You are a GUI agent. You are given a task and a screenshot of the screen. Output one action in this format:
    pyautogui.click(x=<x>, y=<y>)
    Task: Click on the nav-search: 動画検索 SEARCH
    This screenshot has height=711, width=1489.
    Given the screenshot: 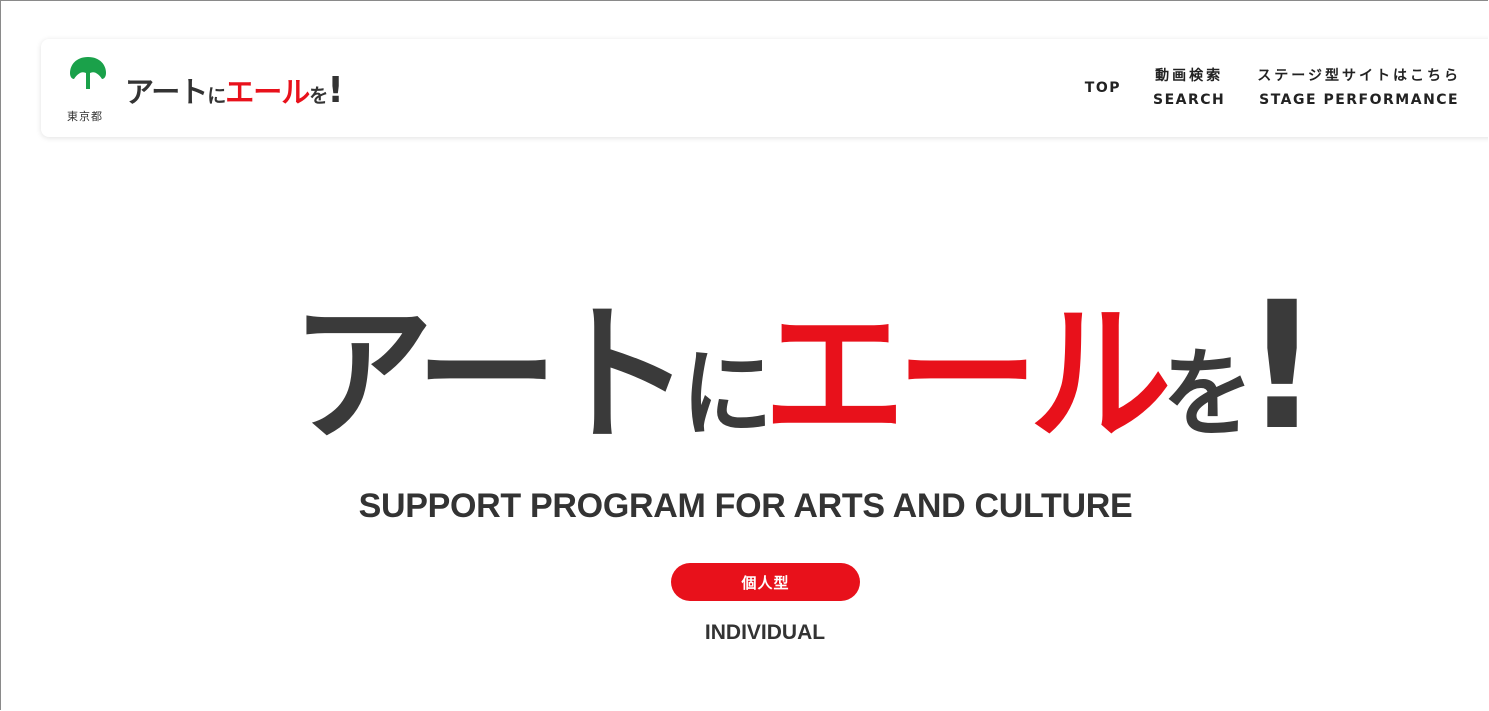 What is the action you would take?
    pyautogui.click(x=1189, y=88)
    